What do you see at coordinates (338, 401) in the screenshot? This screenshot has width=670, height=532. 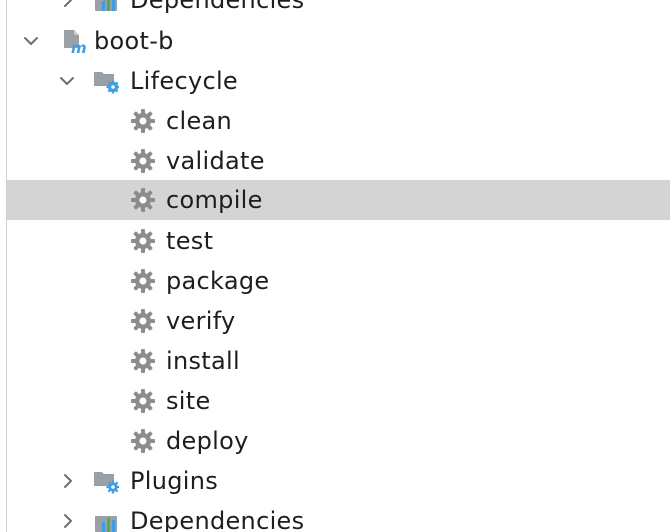 I see `tree-node-goal-site: site` at bounding box center [338, 401].